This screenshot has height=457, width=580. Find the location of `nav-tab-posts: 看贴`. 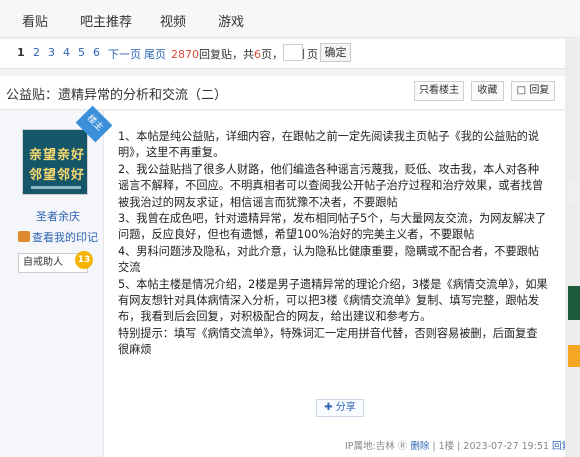

nav-tab-posts: 看贴 is located at coordinates (35, 20).